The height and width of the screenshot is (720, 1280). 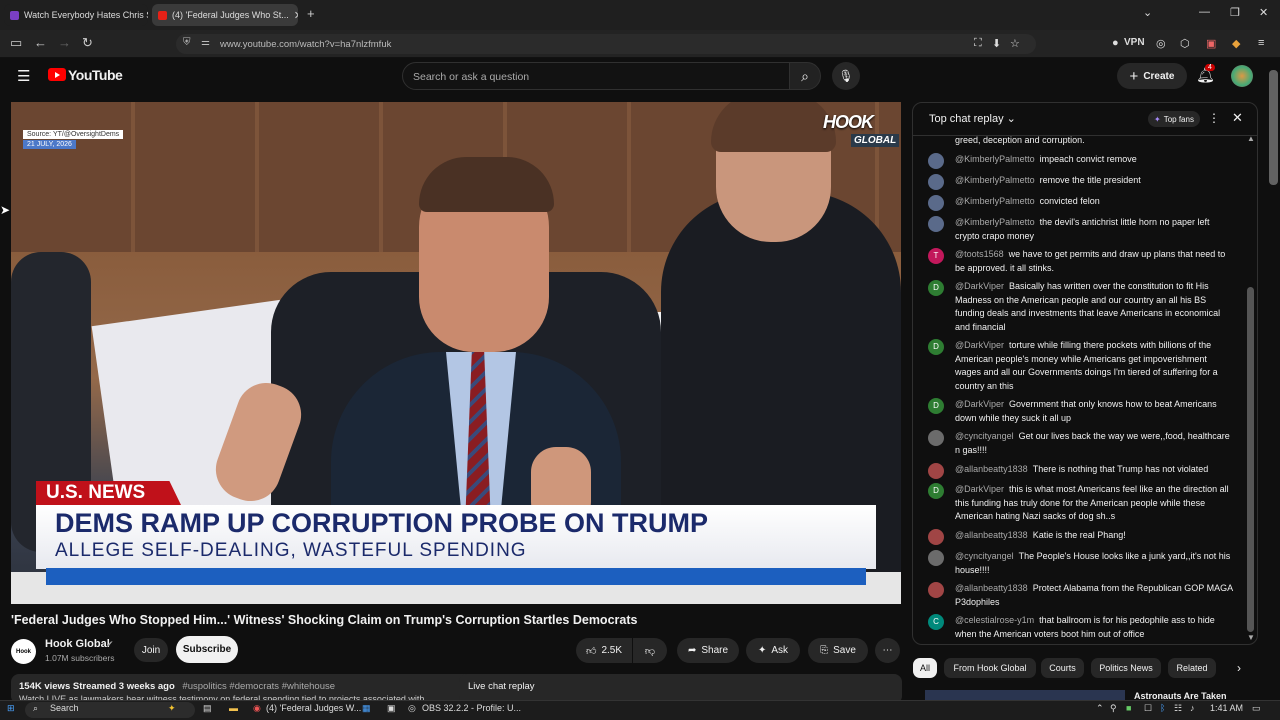 I want to click on site-settings-icon: ⚌, so click(x=205, y=42).